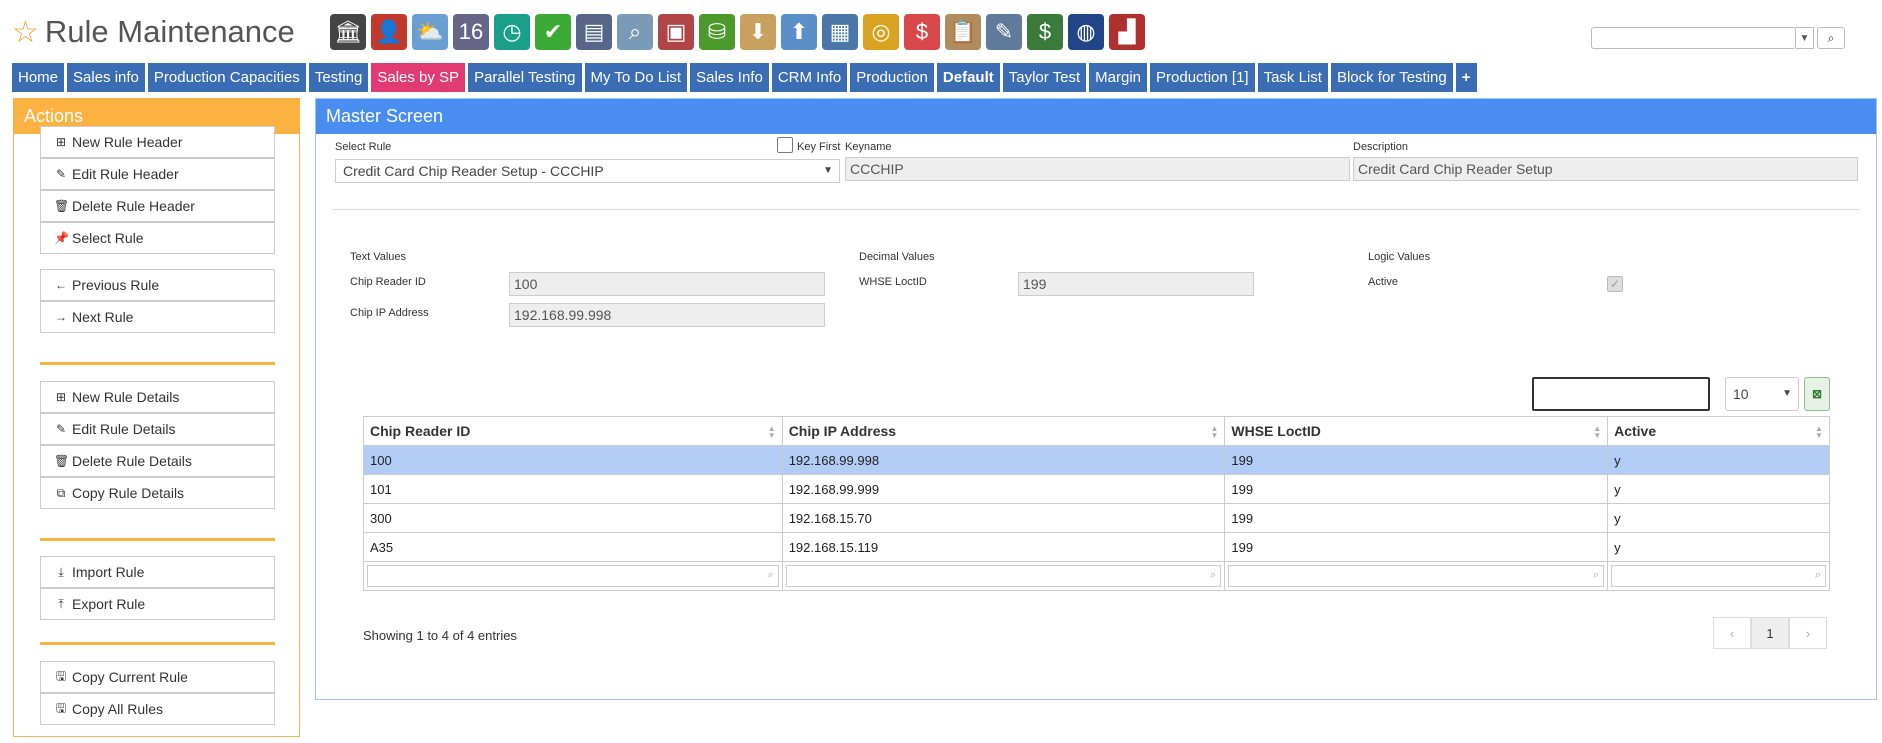 This screenshot has height=743, width=1882. Describe the element at coordinates (157, 206) in the screenshot. I see `delete-rule-header-button: 🗑 Delete Rule Header` at that location.